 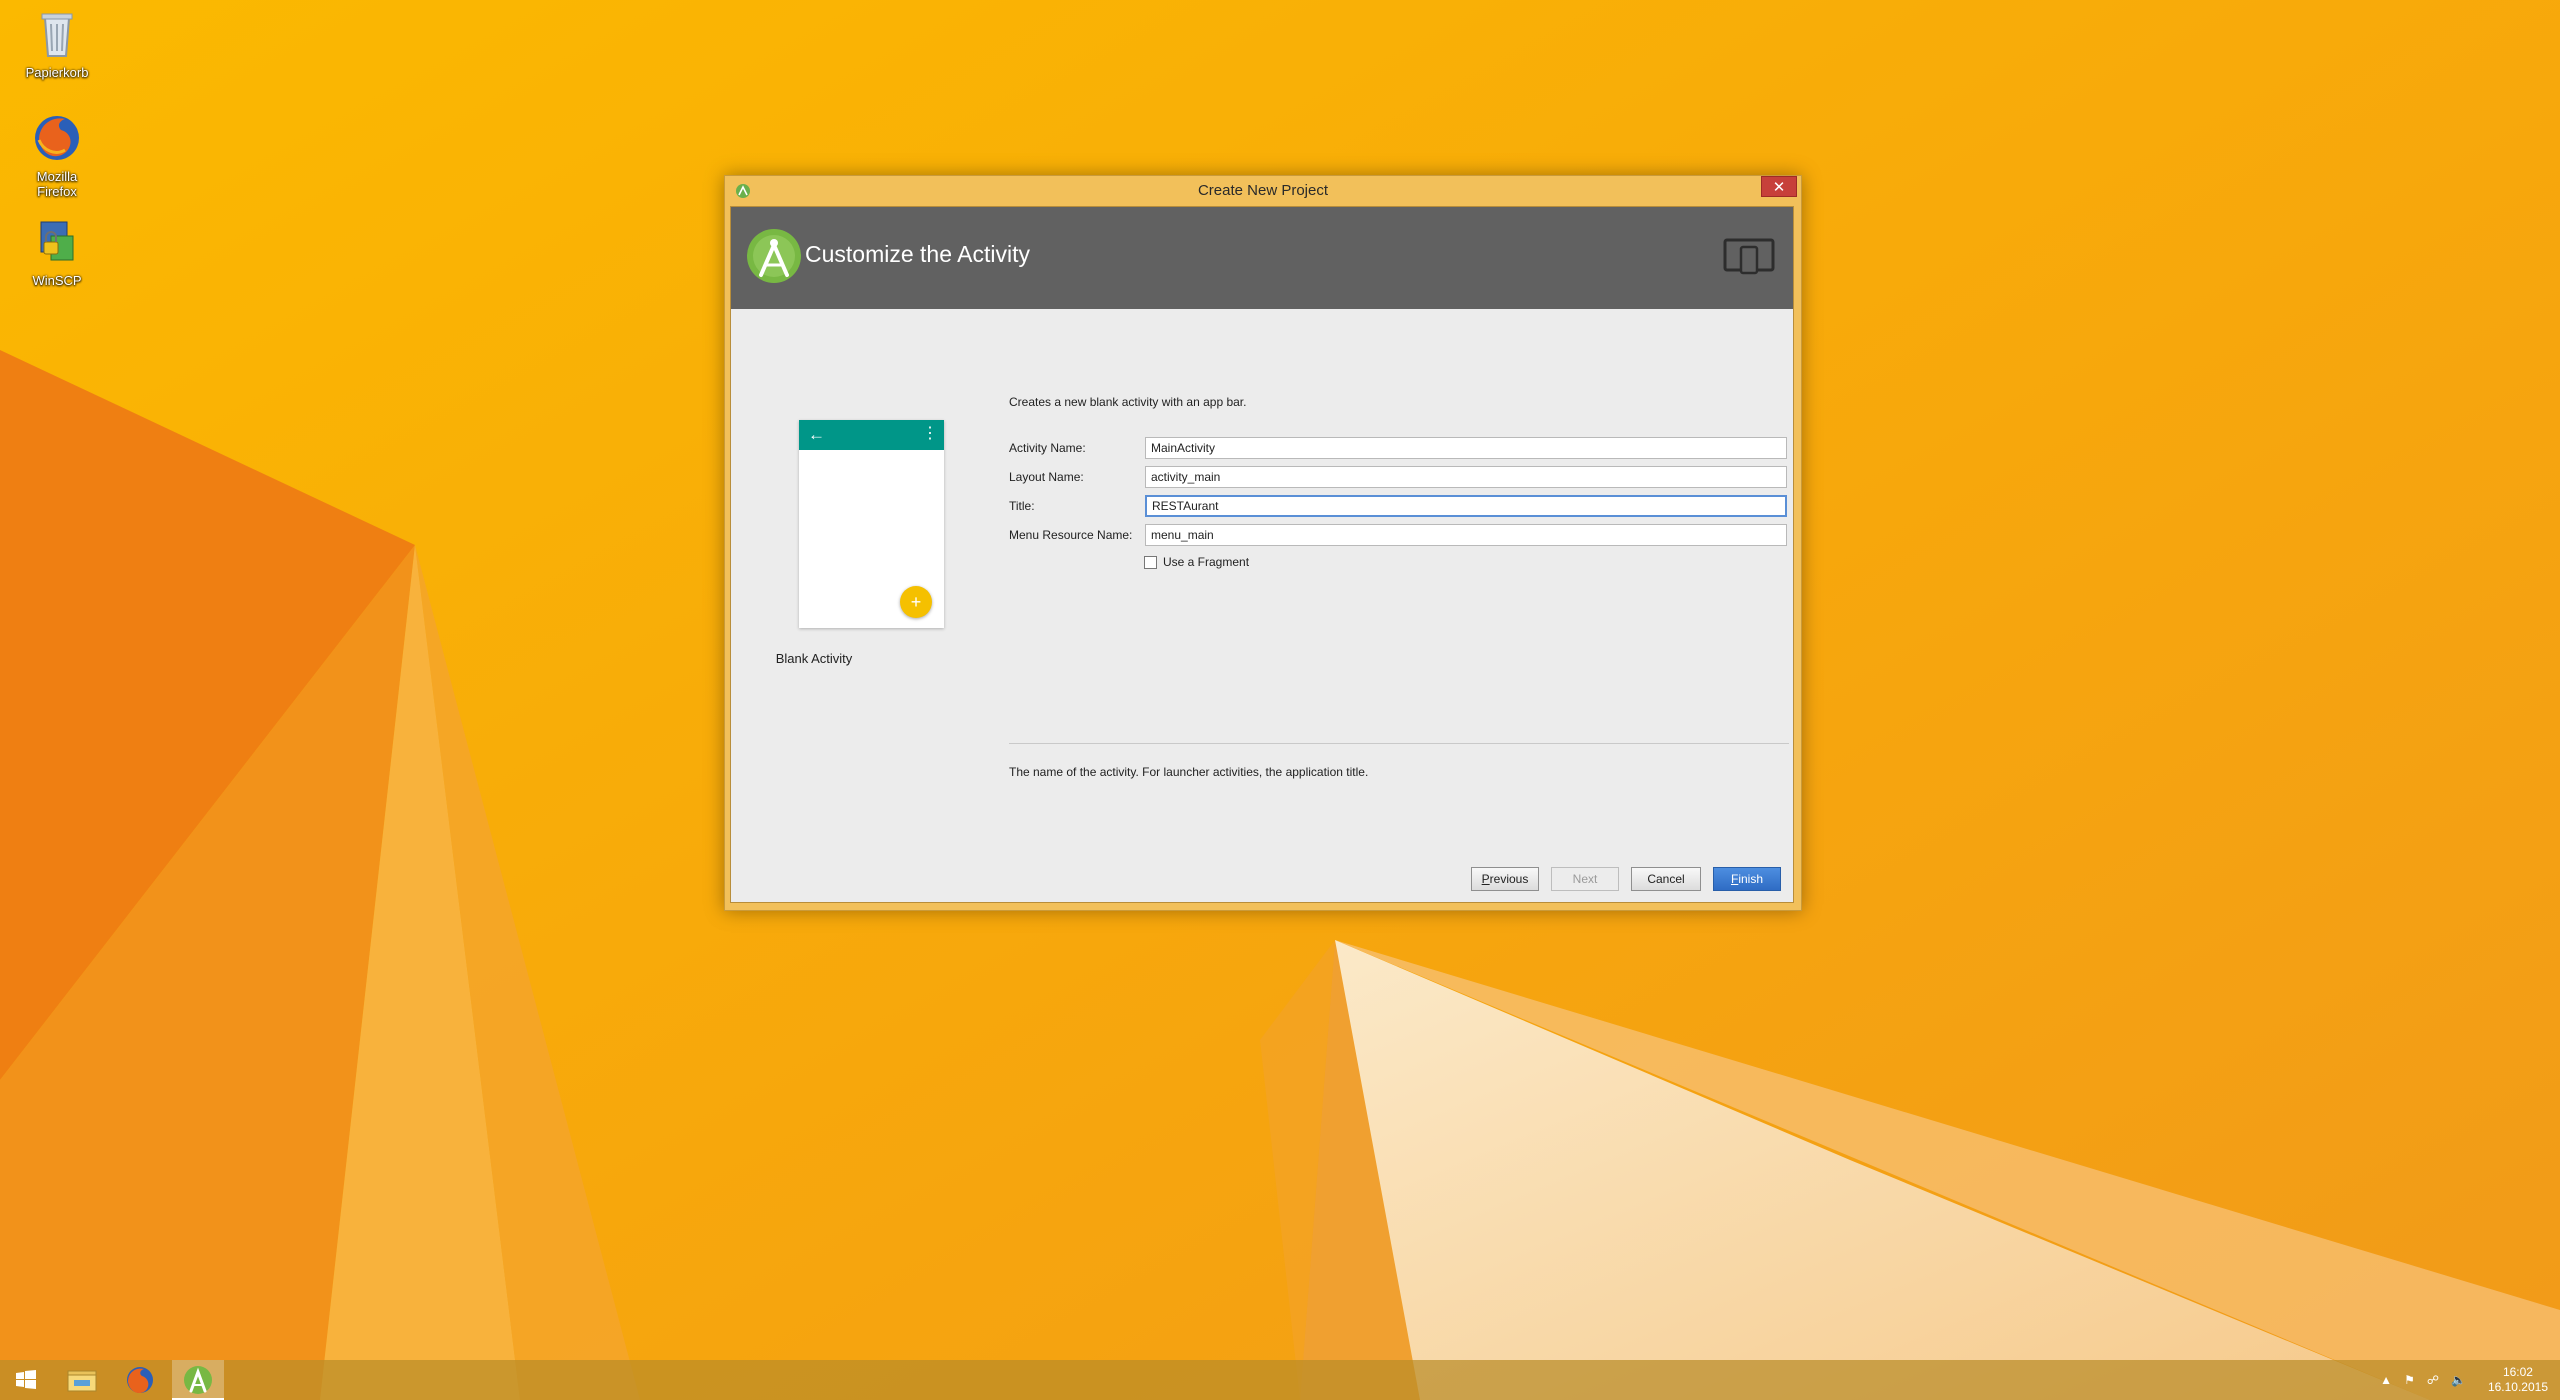 I want to click on desktop-icon-winscp: WinSCP, so click(x=57, y=251).